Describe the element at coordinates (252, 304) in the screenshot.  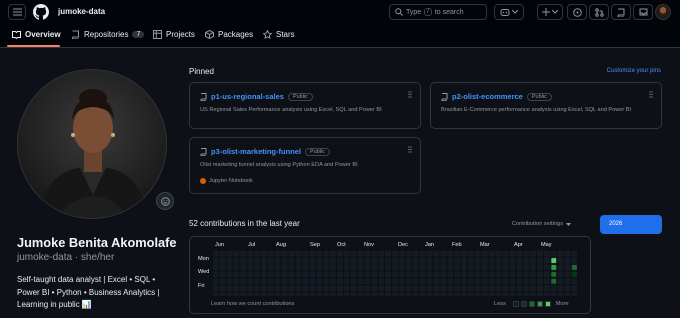
I see `learn-contributions-link: Learn how we count contributions` at that location.